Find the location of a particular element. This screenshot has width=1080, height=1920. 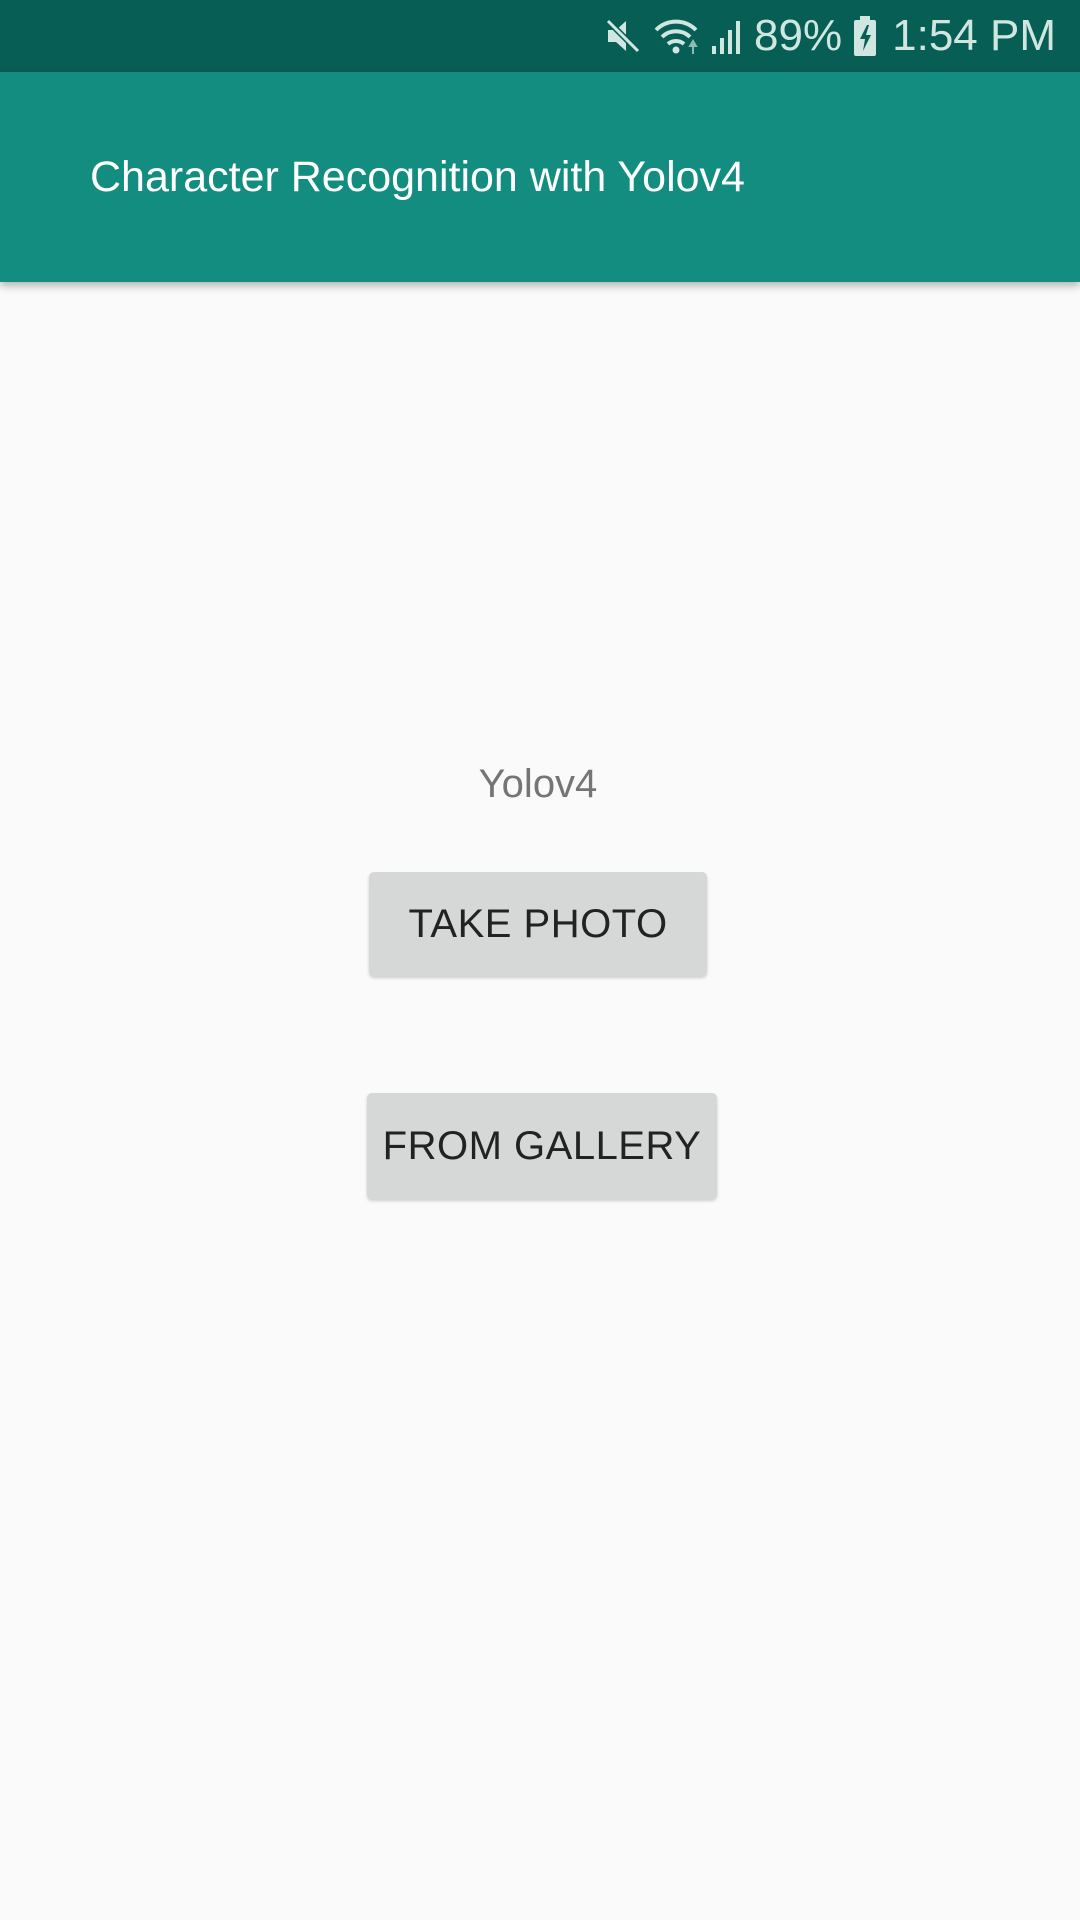

take-photo-button: TAKE PHOTO is located at coordinates (538, 924).